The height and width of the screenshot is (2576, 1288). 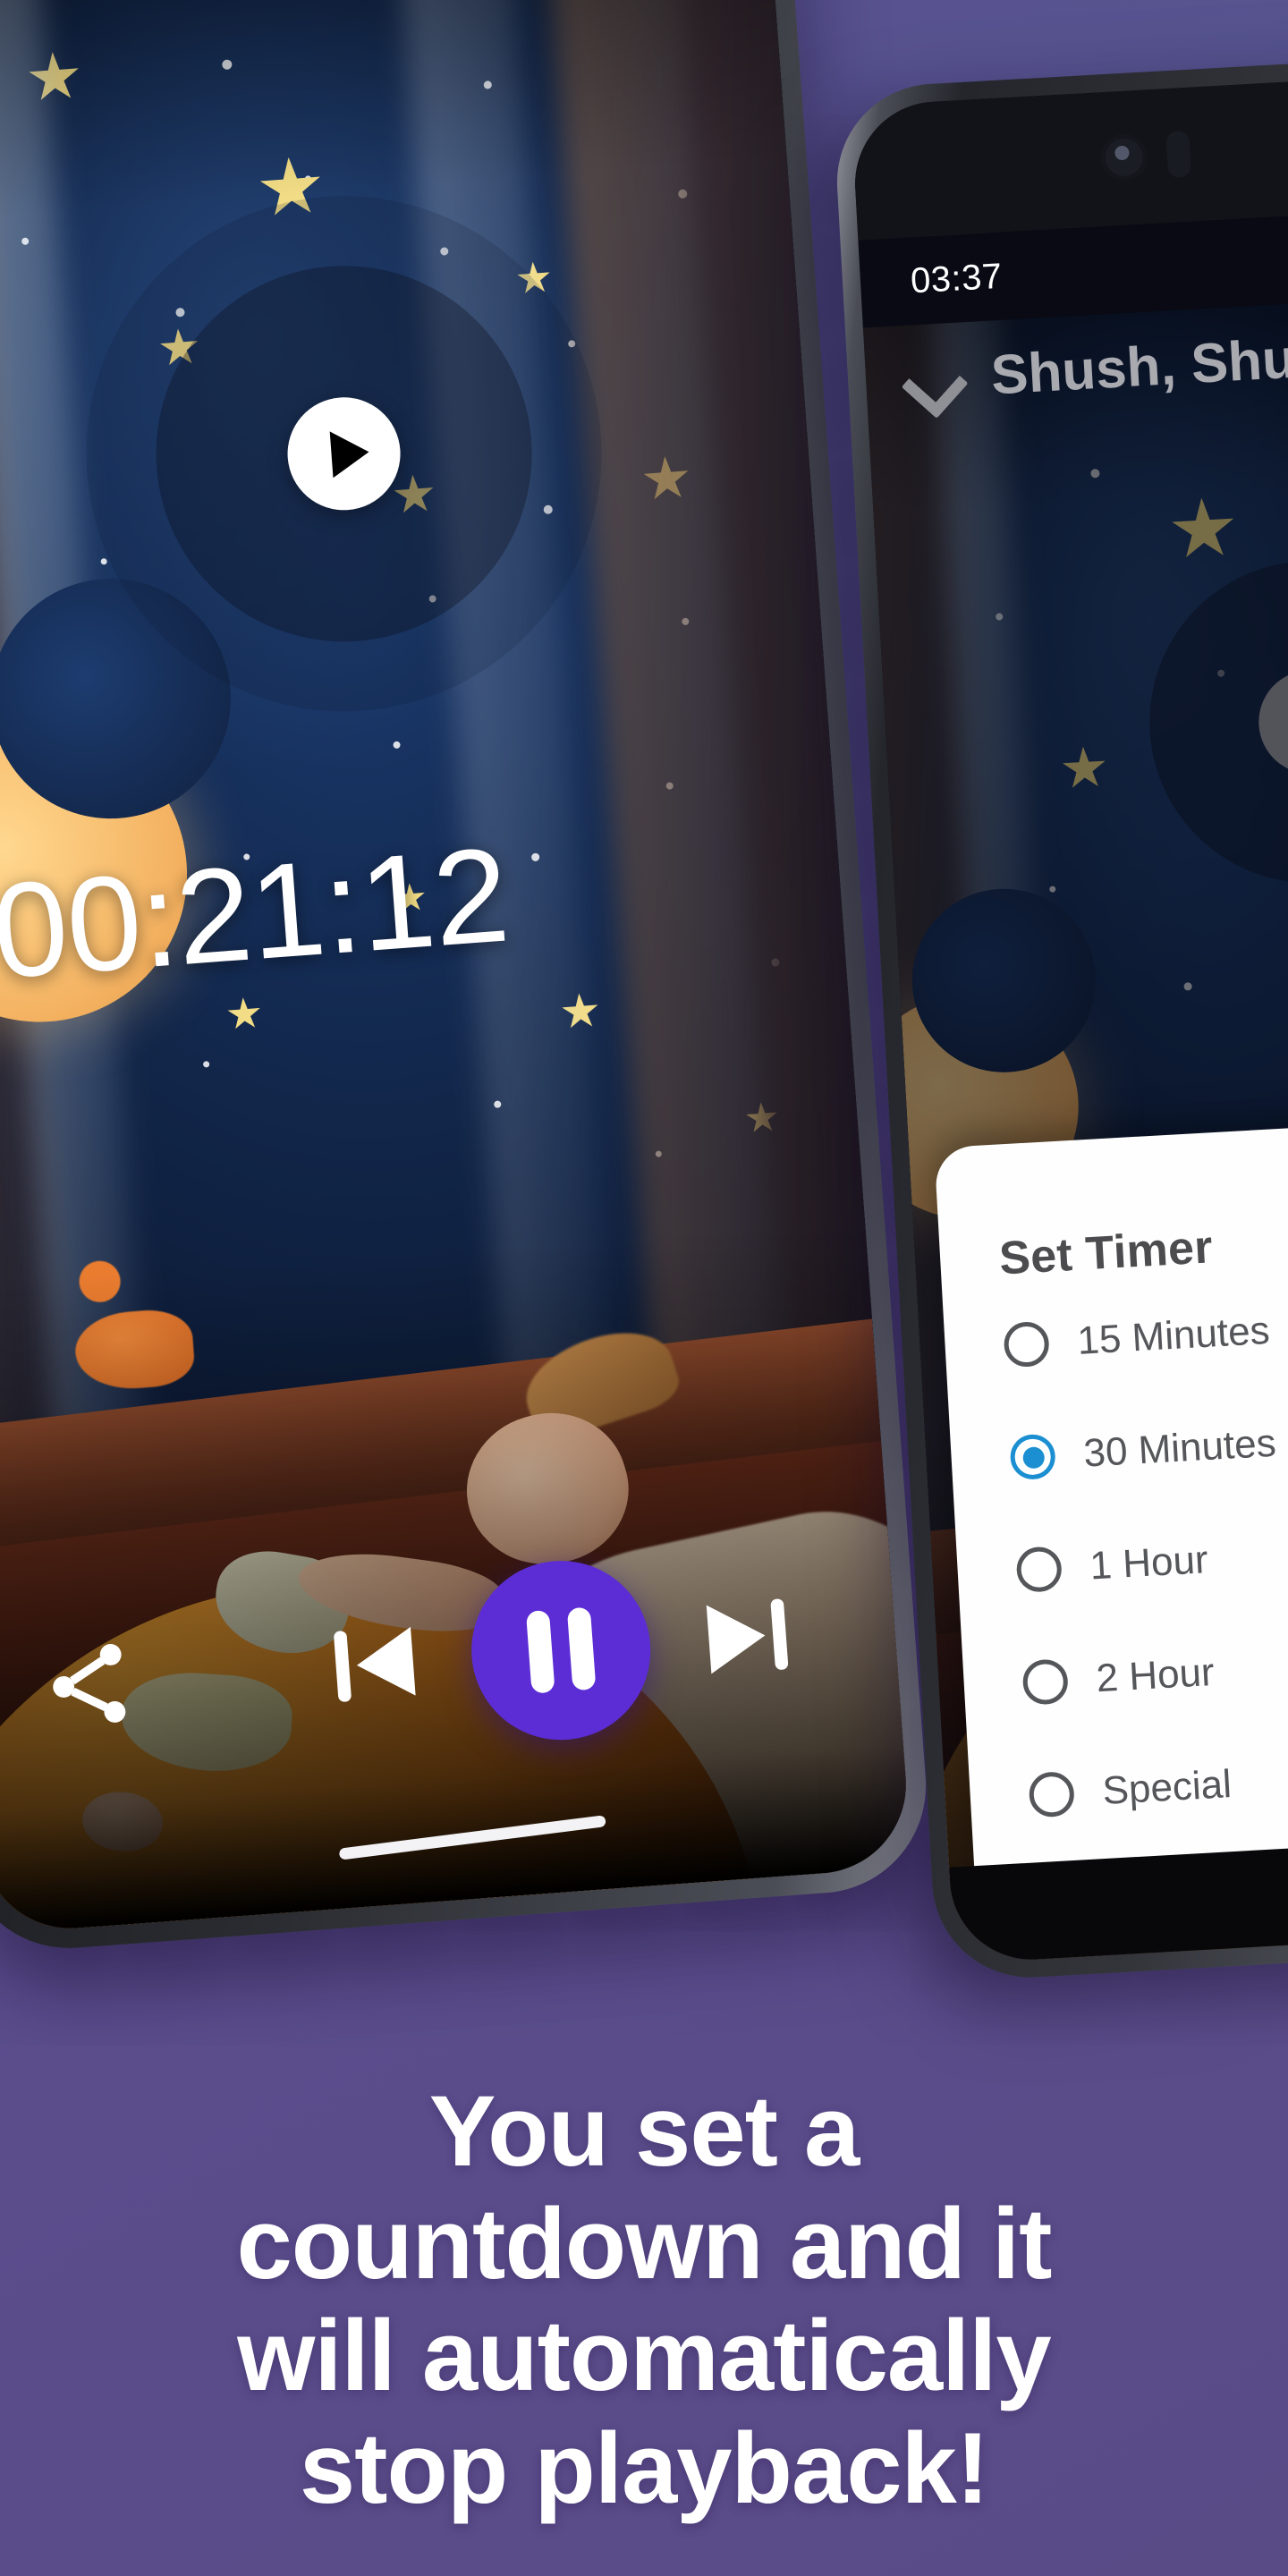 What do you see at coordinates (1124, 157) in the screenshot?
I see `camera-icon` at bounding box center [1124, 157].